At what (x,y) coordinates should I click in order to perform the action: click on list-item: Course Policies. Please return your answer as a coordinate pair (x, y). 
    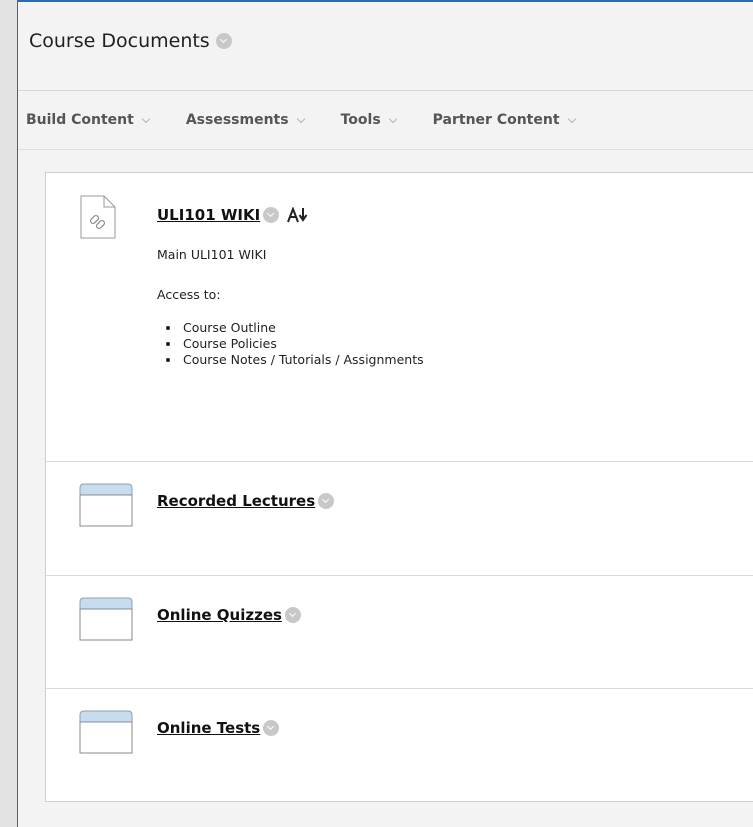
    Looking at the image, I should click on (302, 344).